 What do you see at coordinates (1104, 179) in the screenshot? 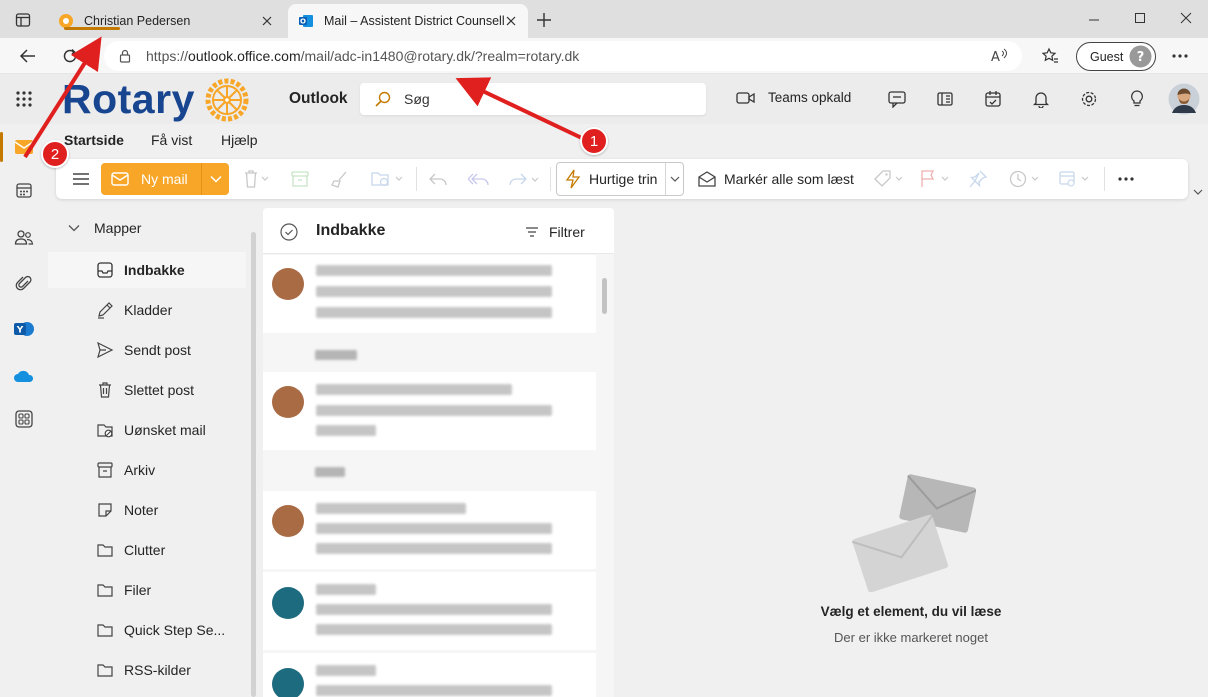
I see `toolbar-separator` at bounding box center [1104, 179].